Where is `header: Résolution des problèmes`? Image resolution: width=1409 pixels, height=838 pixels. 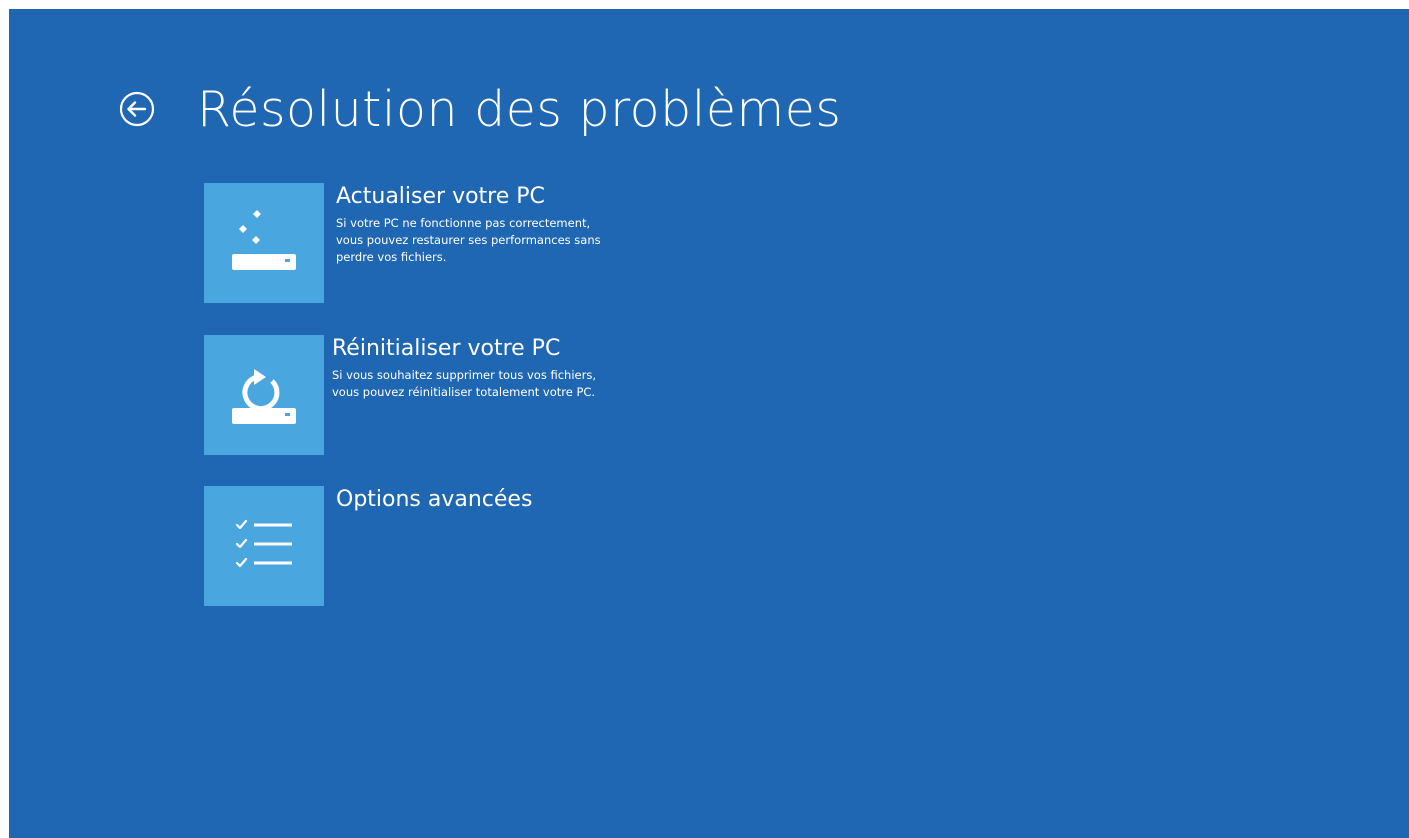 header: Résolution des problèmes is located at coordinates (479, 109).